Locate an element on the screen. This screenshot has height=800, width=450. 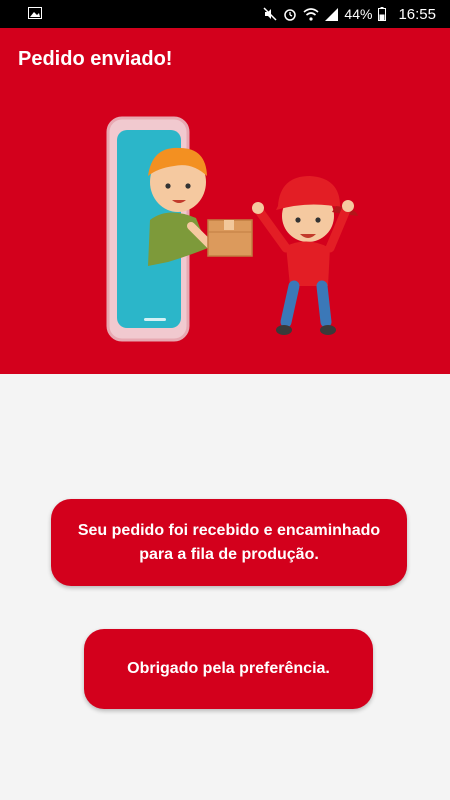
battery-text: 44% is located at coordinates (358, 14).